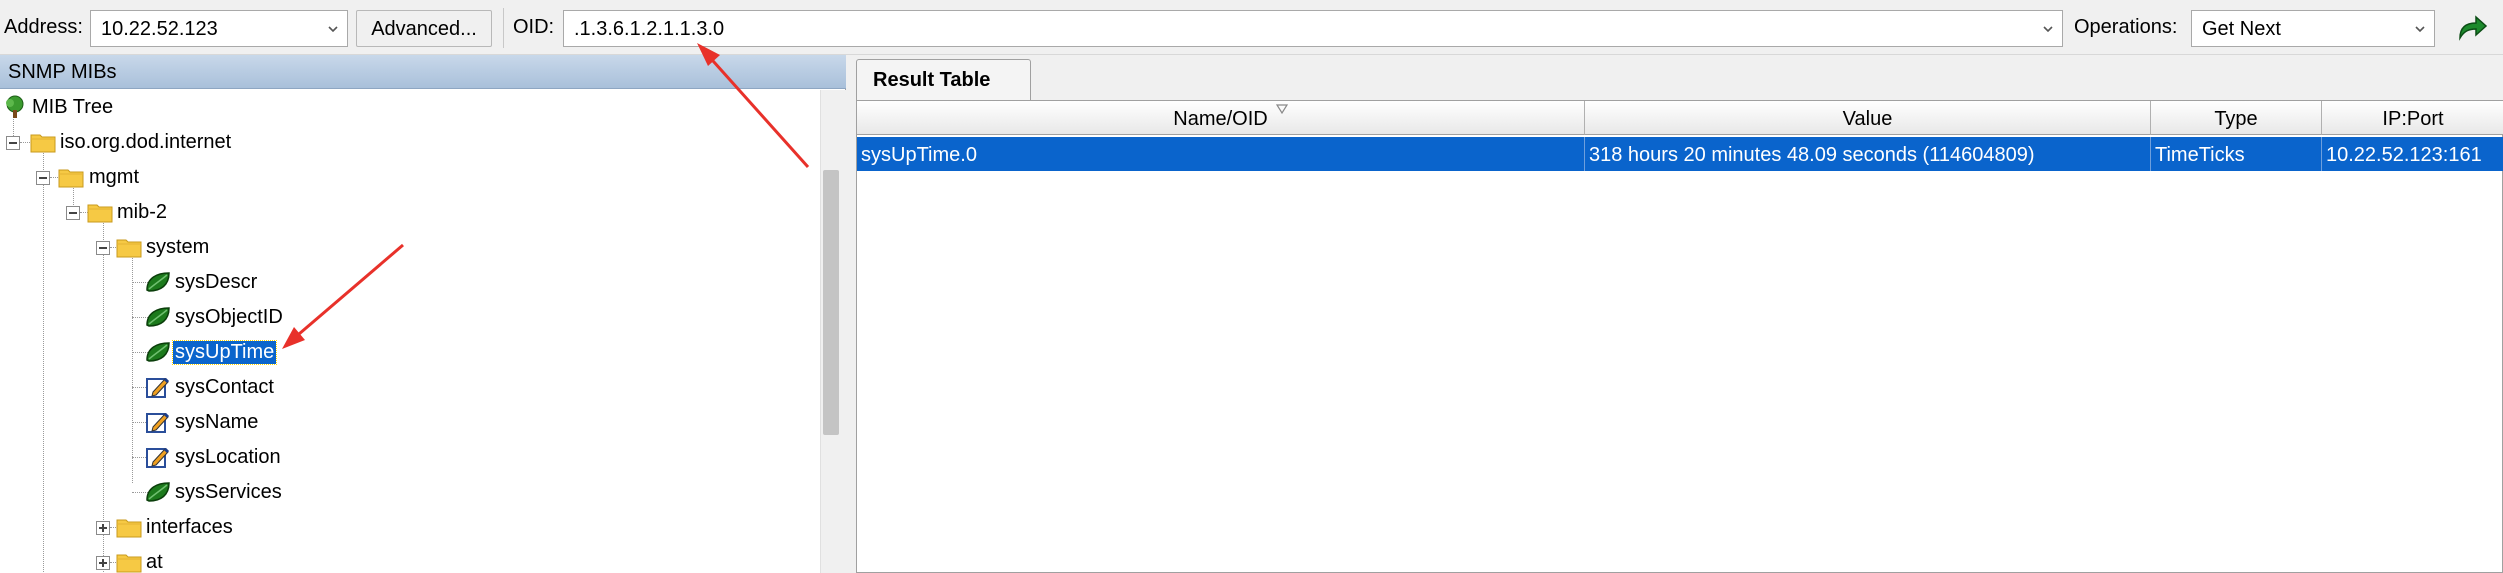  Describe the element at coordinates (2241, 29) in the screenshot. I see `operations-value: Get Next` at that location.